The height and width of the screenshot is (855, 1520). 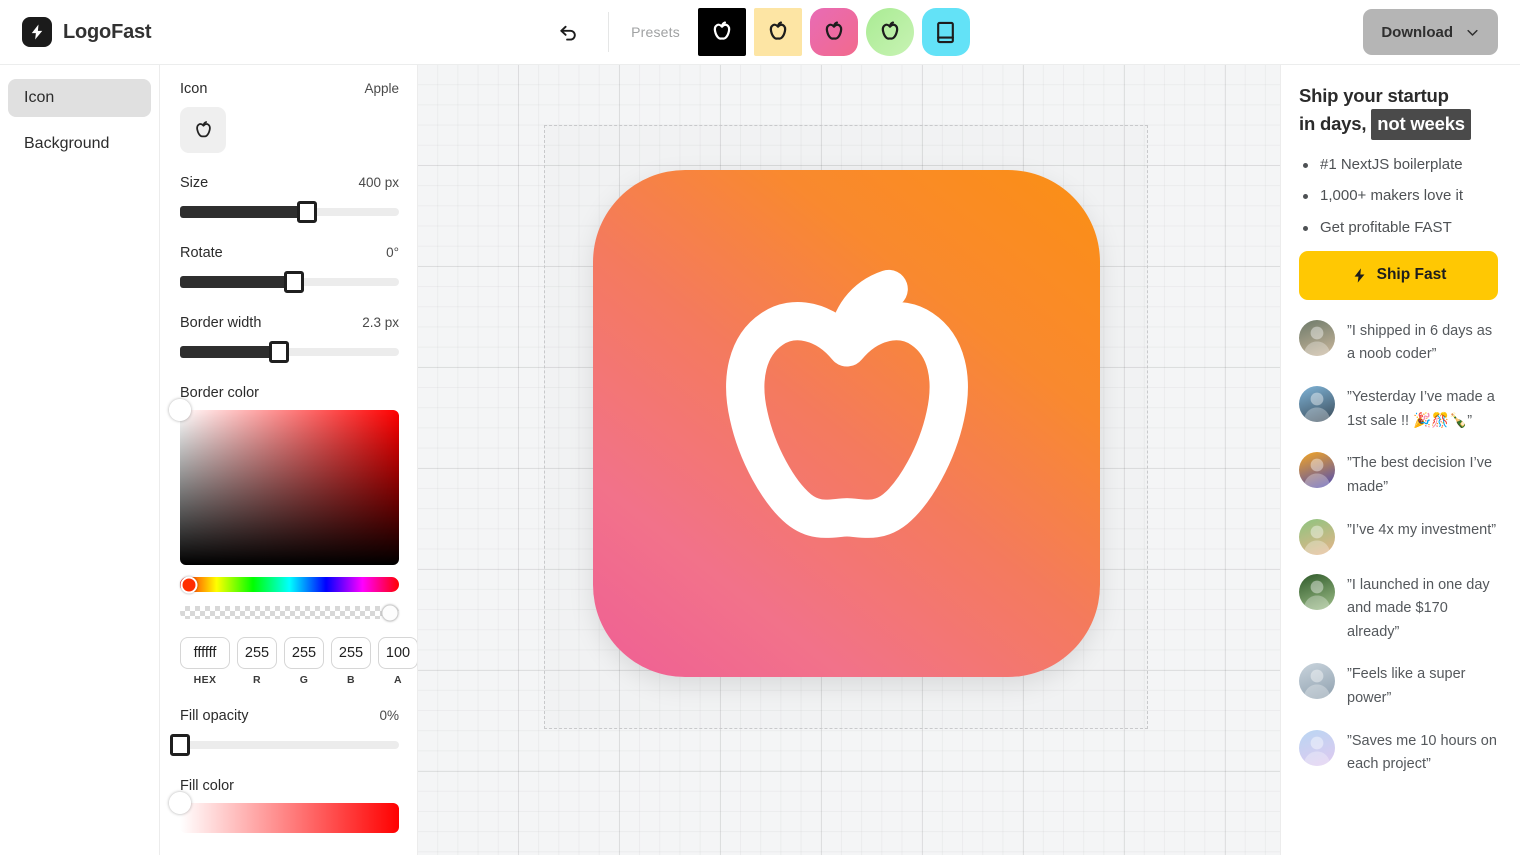 What do you see at coordinates (889, 32) in the screenshot?
I see `preset-green-apple` at bounding box center [889, 32].